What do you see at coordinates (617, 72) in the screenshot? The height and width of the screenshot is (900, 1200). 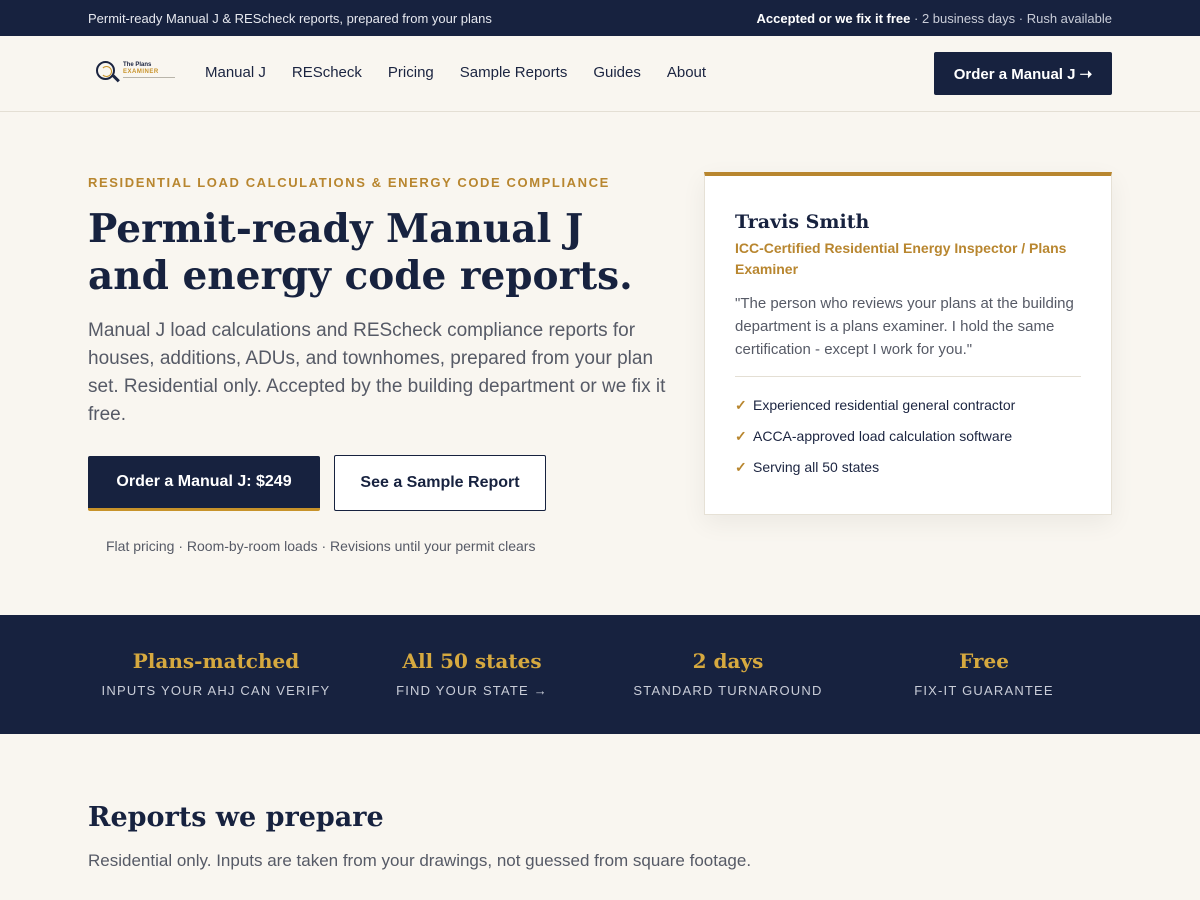 I see `nav-guides: Guides` at bounding box center [617, 72].